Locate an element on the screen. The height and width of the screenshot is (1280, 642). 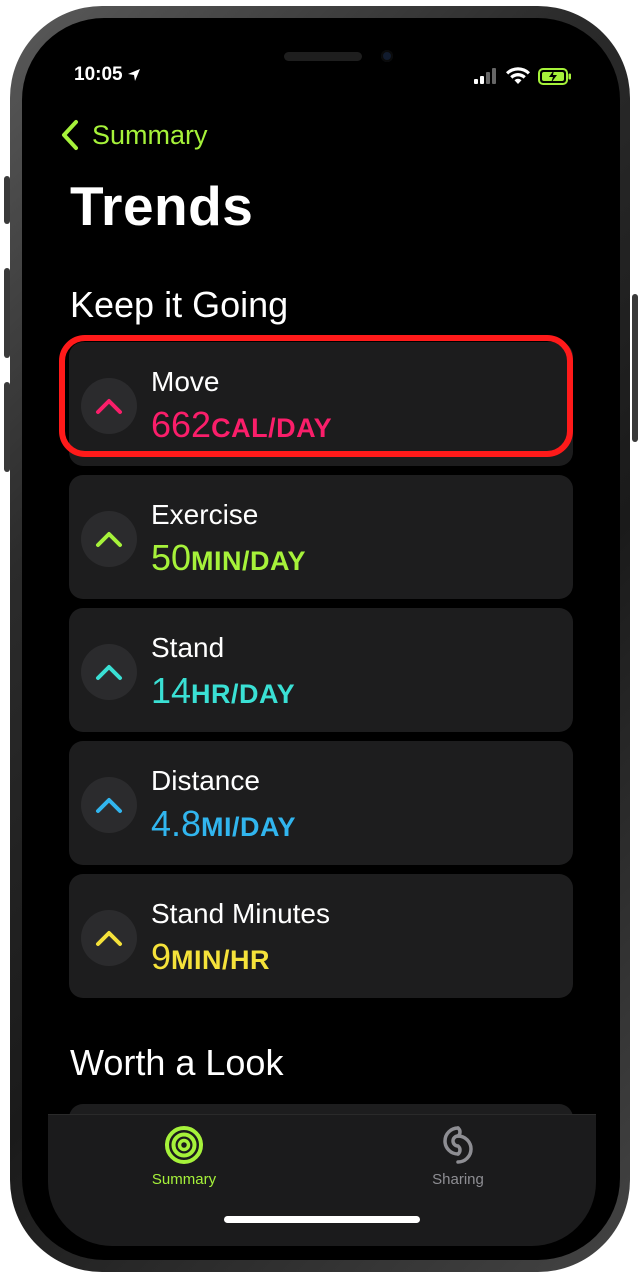
trend-unit: MI/DAY is located at coordinates (249, 827).